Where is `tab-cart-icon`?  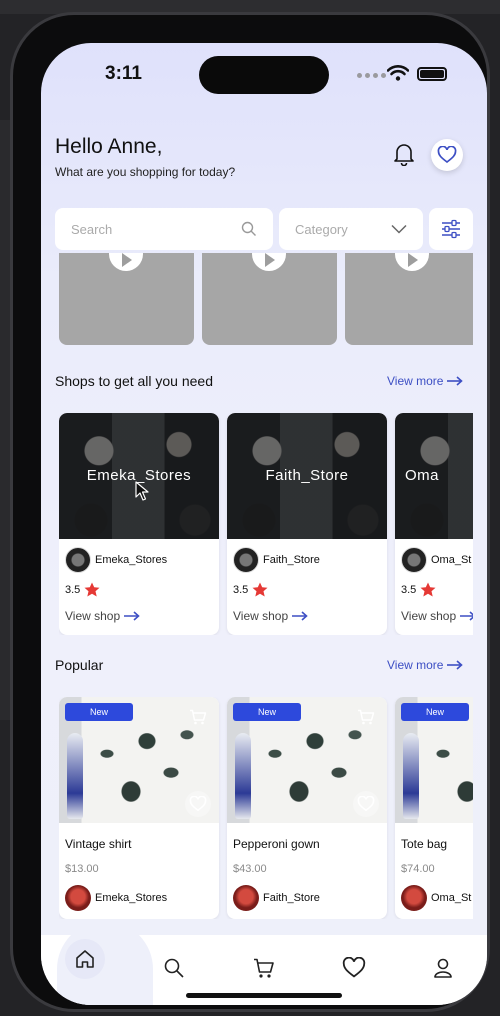
tab-cart-icon is located at coordinates (264, 968).